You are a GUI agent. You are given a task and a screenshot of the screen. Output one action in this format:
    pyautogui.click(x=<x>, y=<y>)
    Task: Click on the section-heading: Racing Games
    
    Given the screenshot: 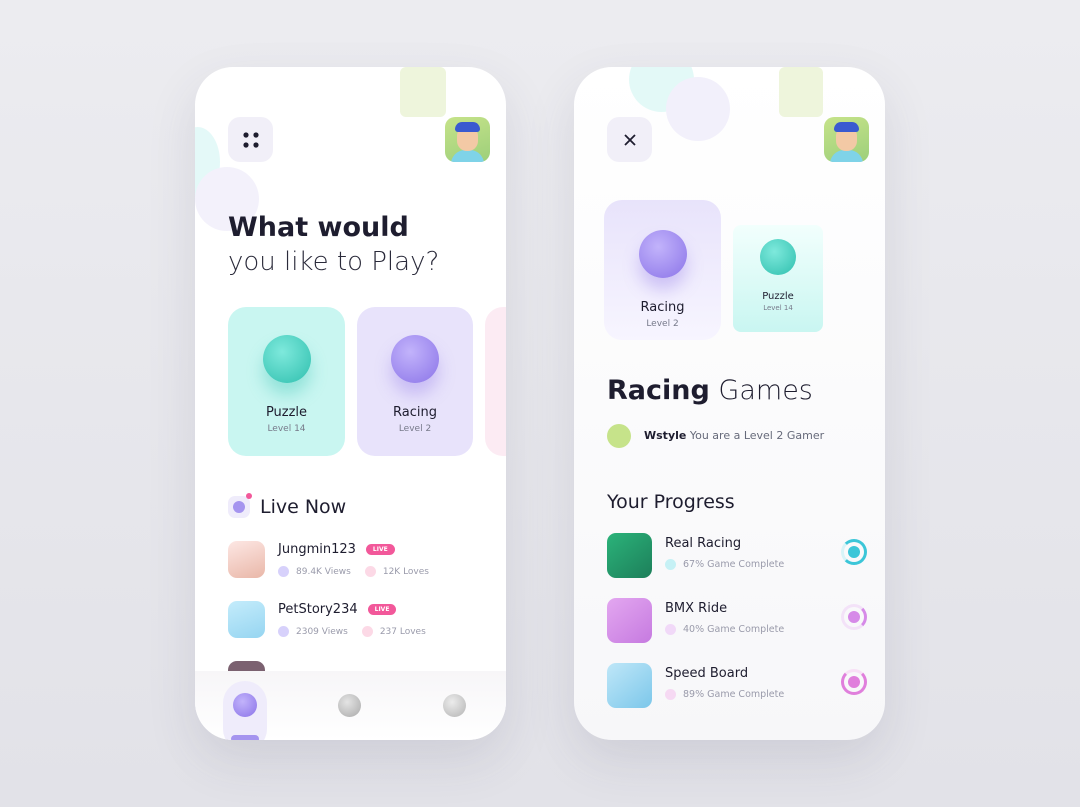 What is the action you would take?
    pyautogui.click(x=710, y=390)
    